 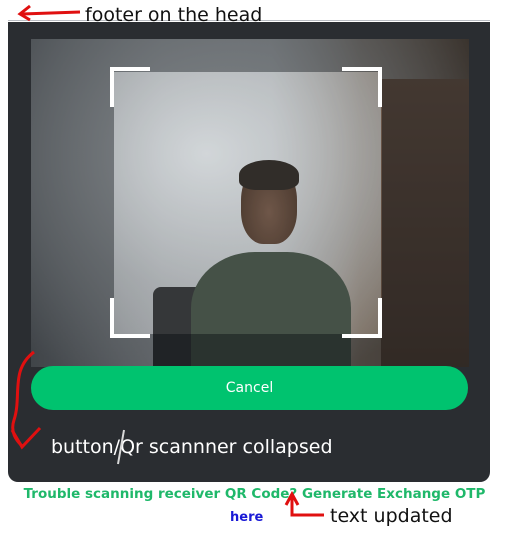 What do you see at coordinates (192, 447) in the screenshot?
I see `annotation-button: button/Qr scannner collapsed` at bounding box center [192, 447].